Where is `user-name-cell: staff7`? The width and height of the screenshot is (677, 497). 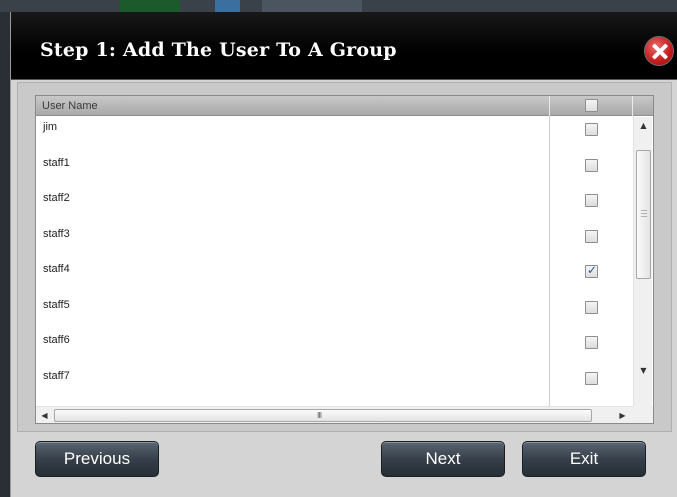
user-name-cell: staff7 is located at coordinates (56, 375).